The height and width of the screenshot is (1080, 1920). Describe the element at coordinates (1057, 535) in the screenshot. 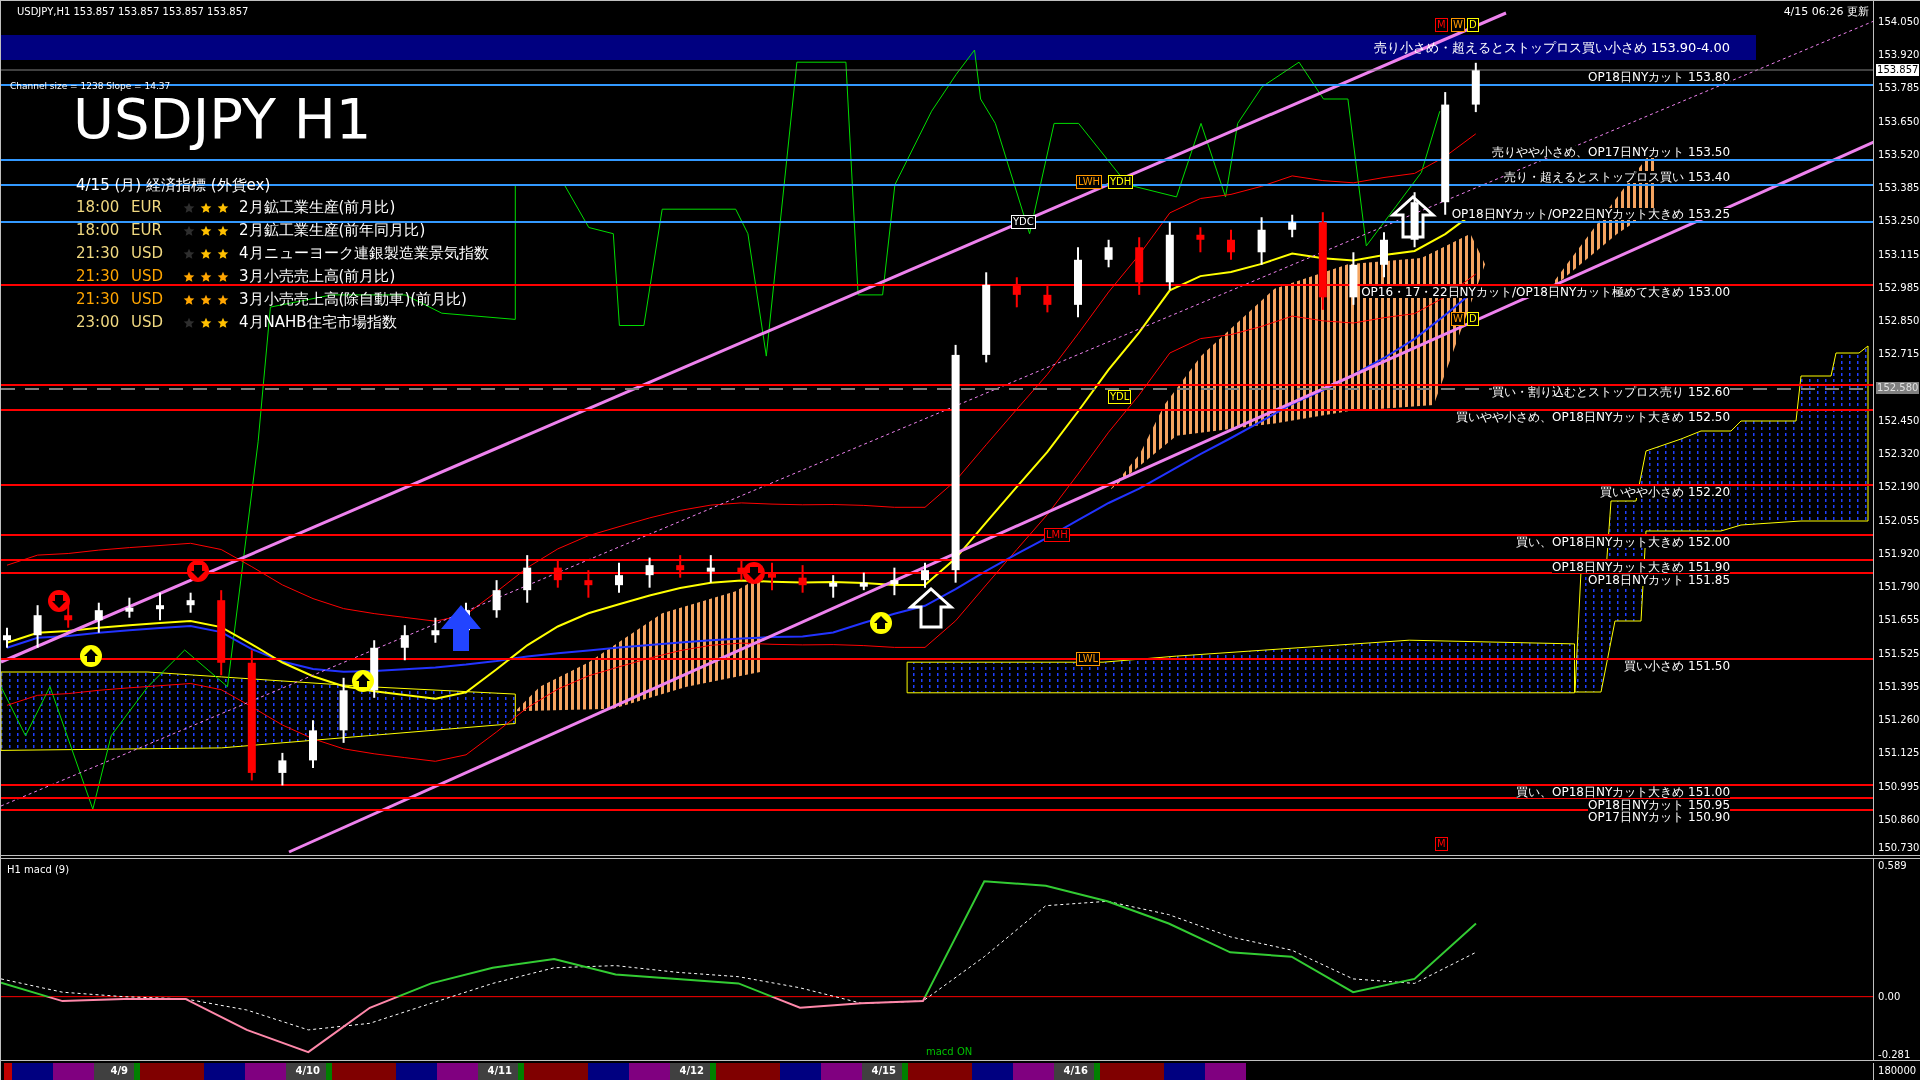

I see `level-tag: LMH` at that location.